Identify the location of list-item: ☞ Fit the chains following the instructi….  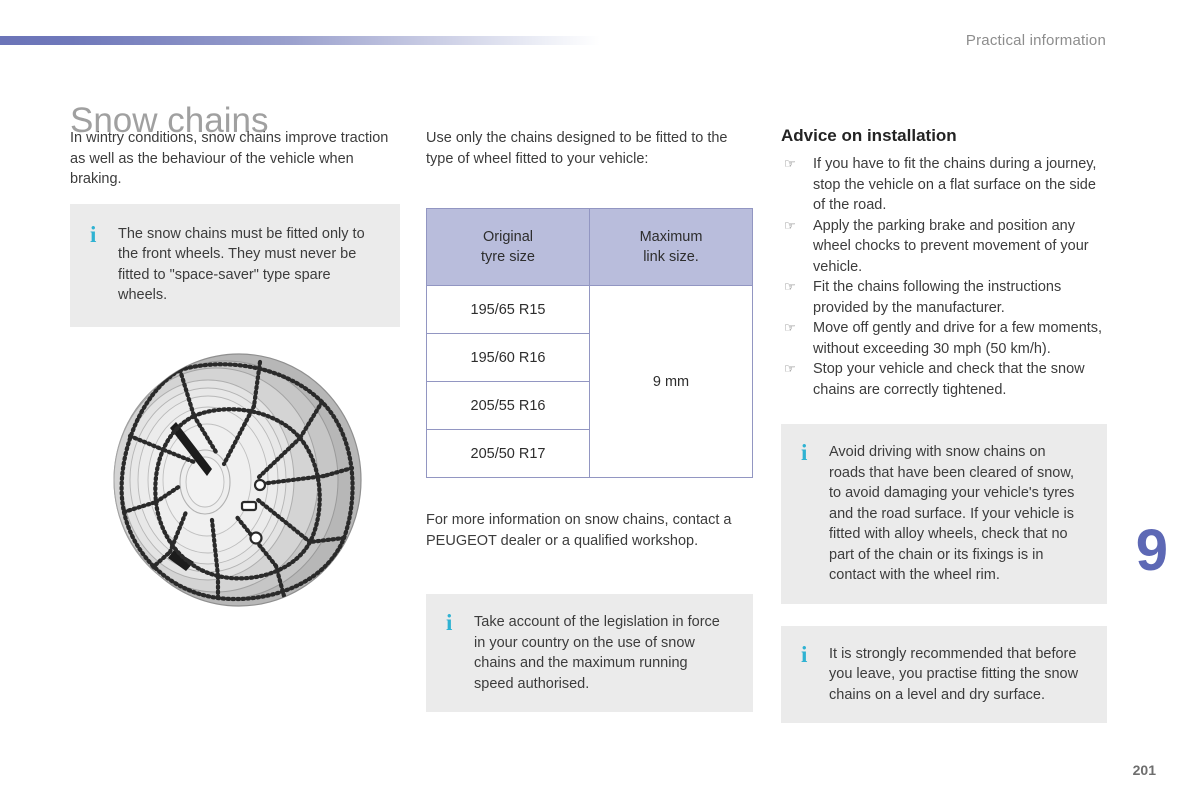
(946, 297).